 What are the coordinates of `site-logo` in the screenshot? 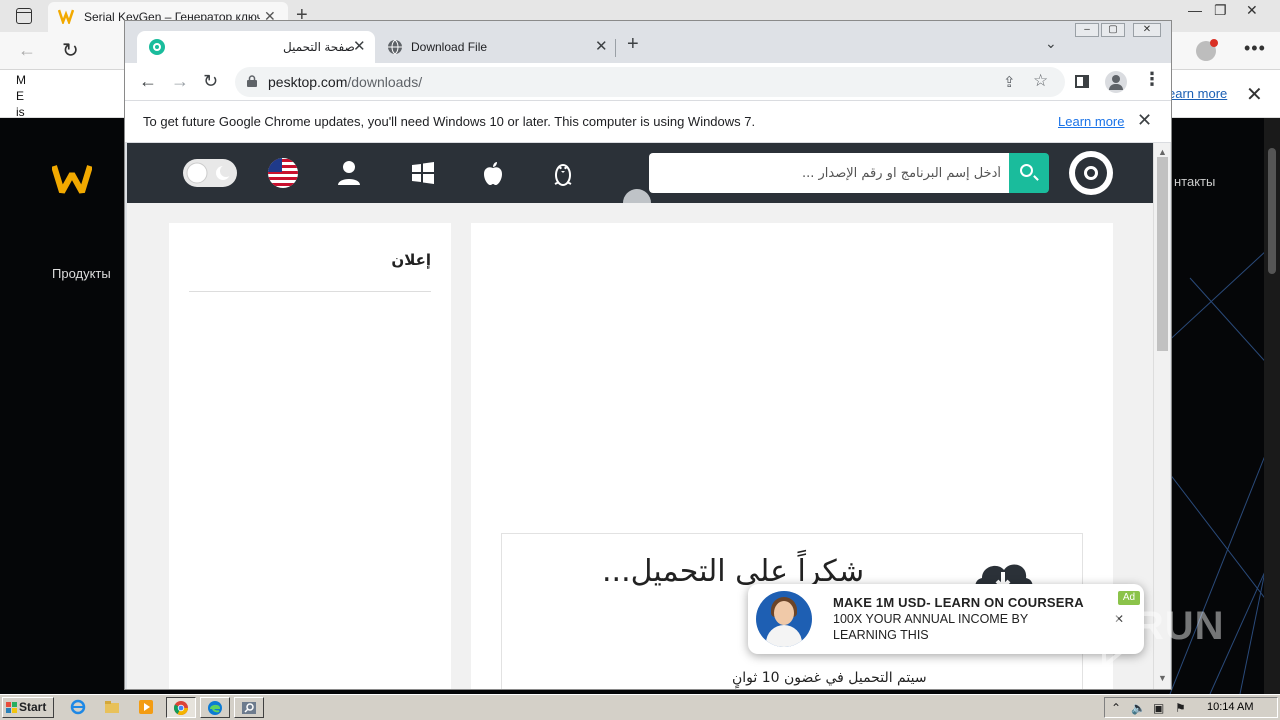 It's located at (1091, 173).